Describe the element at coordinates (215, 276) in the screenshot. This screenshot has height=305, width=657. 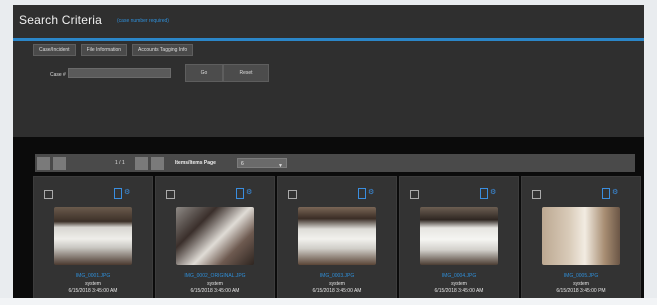
I see `card-filename: IMG_0002_ORIGINAL.JPG` at that location.